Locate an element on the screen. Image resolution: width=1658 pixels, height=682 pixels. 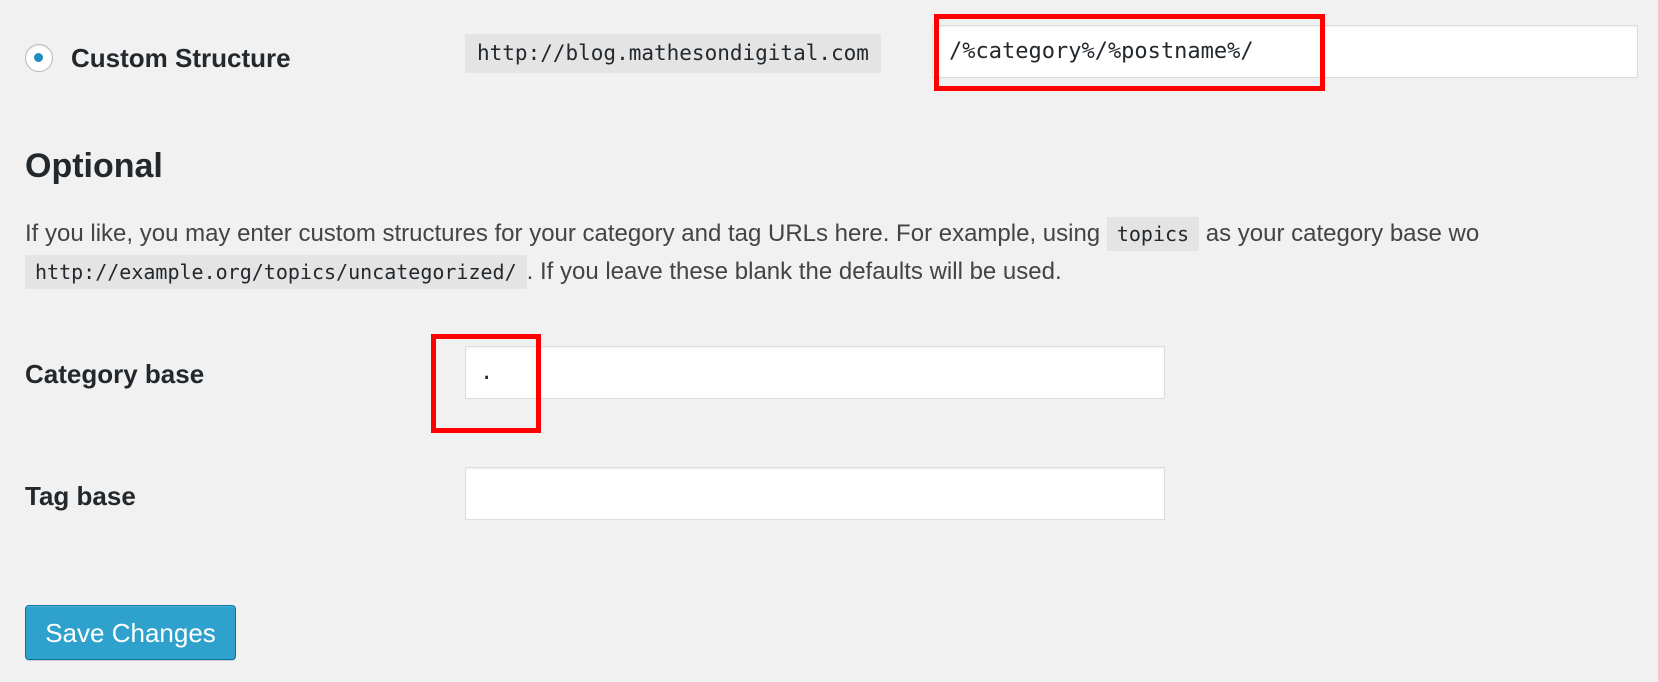
url-prefix: http://blog.mathesondigital.com is located at coordinates (673, 53).